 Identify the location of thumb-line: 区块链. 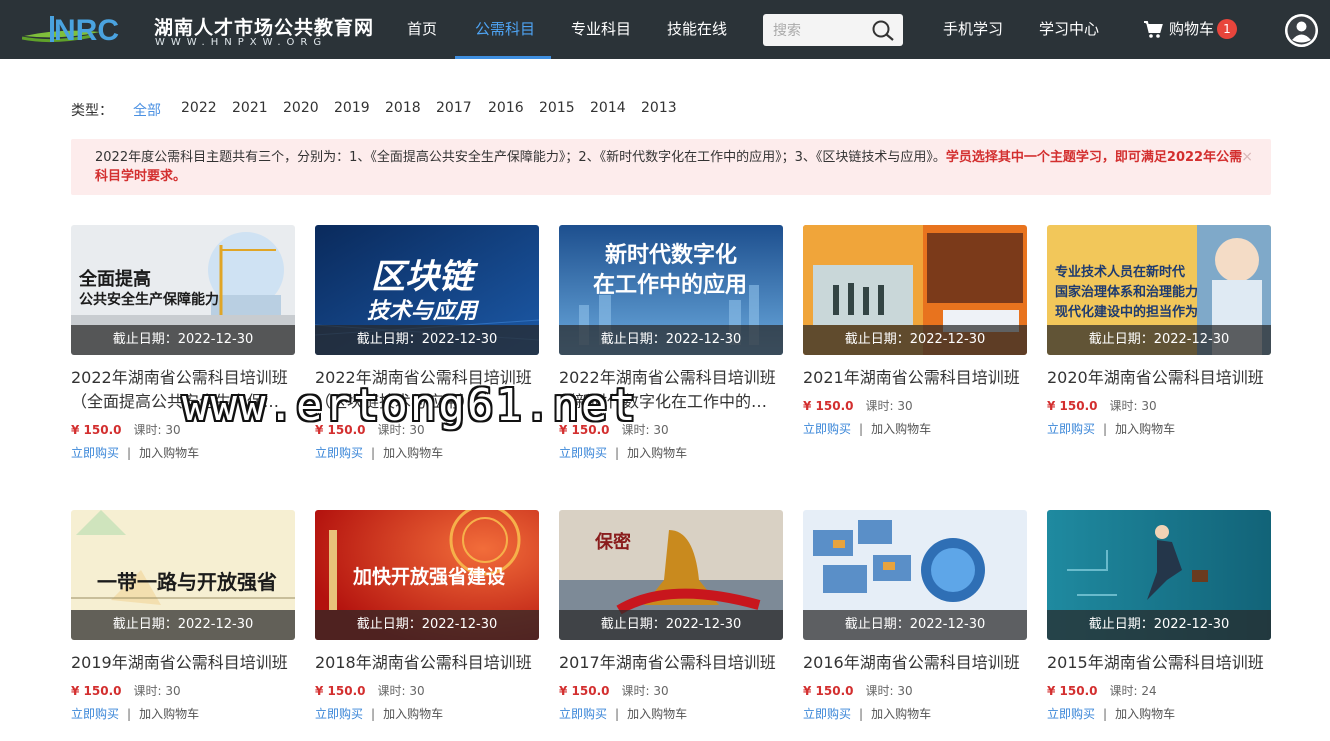
(422, 277).